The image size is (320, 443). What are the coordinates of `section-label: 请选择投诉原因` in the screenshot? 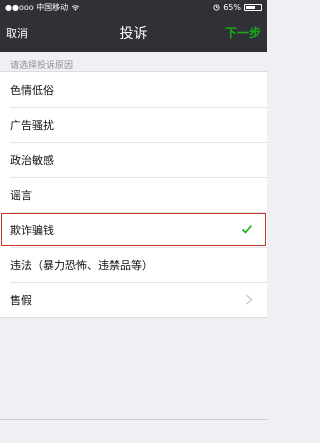 It's located at (42, 66).